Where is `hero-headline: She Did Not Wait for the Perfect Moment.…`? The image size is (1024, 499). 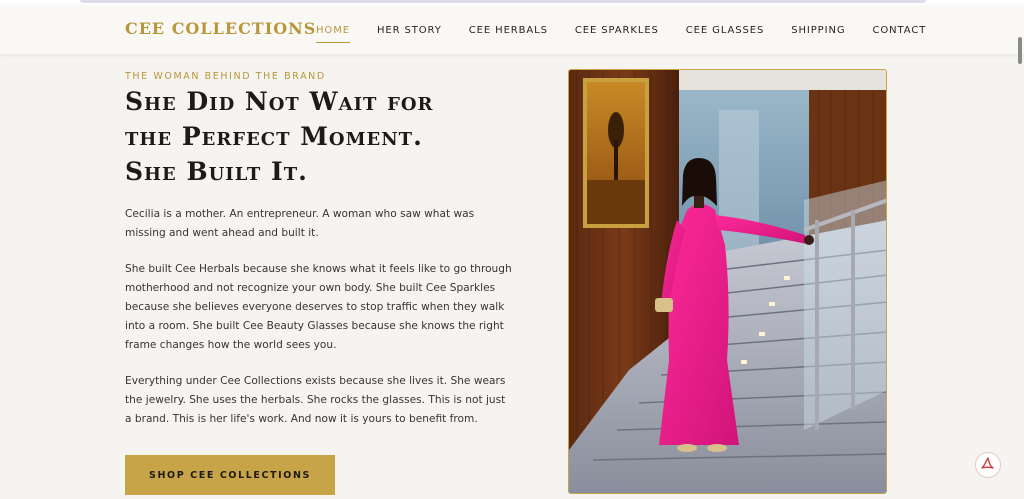
hero-headline: She Did Not Wait for the Perfect Moment.… is located at coordinates (325, 136).